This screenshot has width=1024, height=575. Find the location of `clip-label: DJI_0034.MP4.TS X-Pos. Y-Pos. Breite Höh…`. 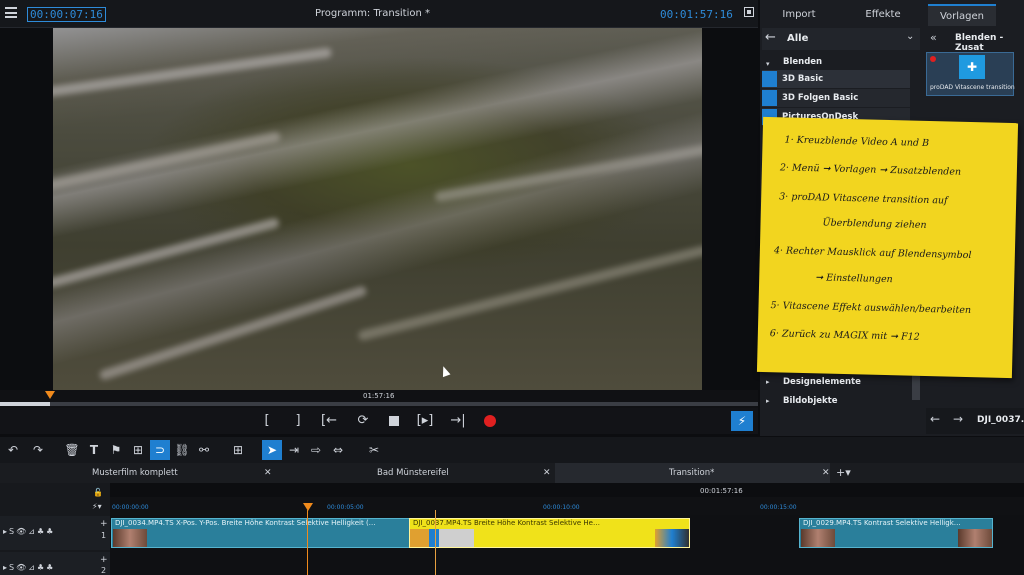

clip-label: DJI_0034.MP4.TS X-Pos. Y-Pos. Breite Höh… is located at coordinates (245, 523).